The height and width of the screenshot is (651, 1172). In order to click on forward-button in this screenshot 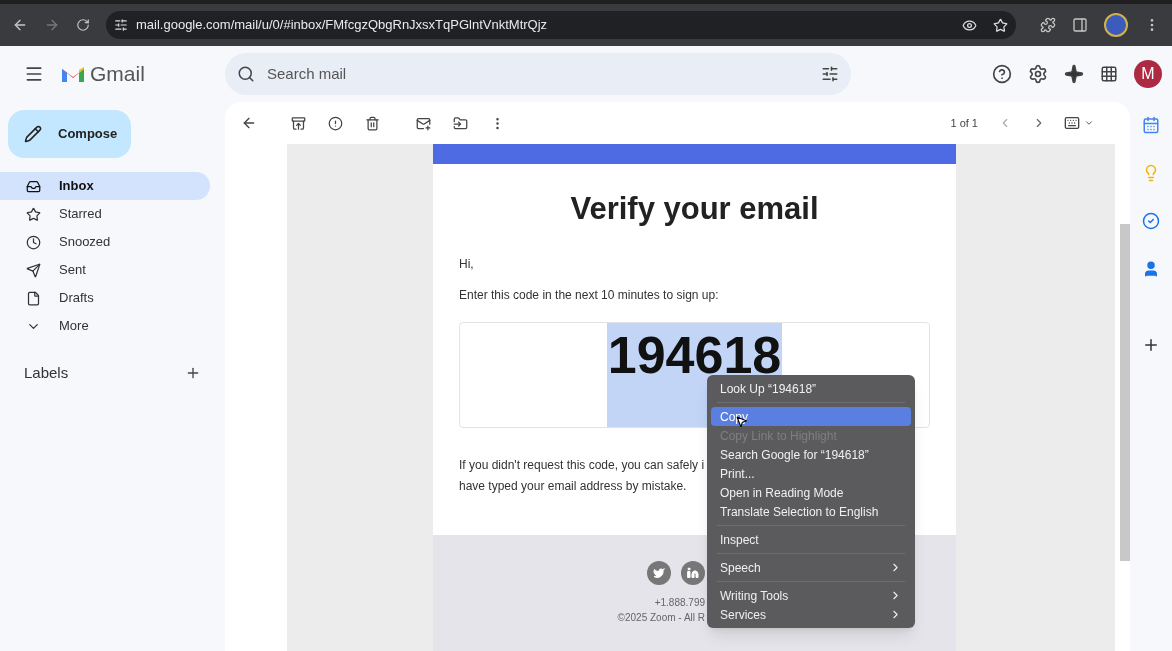, I will do `click(52, 25)`.